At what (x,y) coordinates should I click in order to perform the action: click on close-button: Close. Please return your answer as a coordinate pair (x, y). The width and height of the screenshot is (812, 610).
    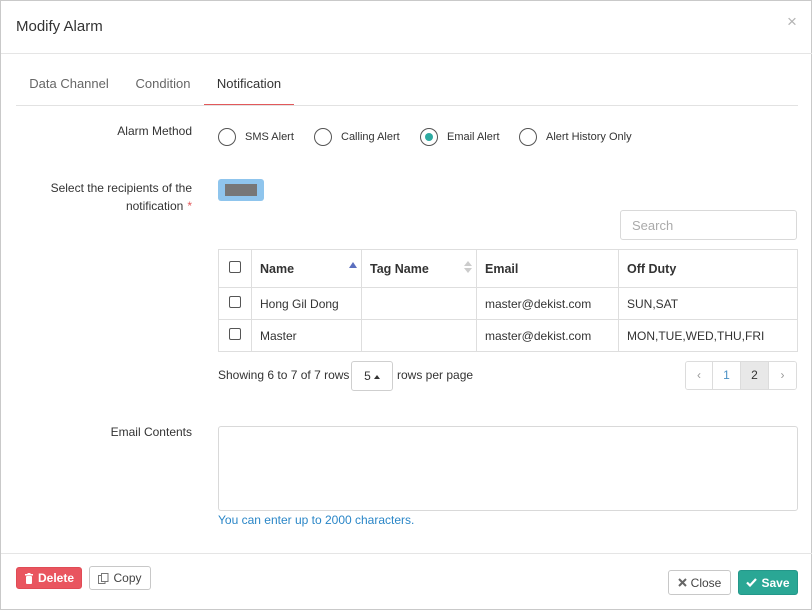
    Looking at the image, I should click on (699, 582).